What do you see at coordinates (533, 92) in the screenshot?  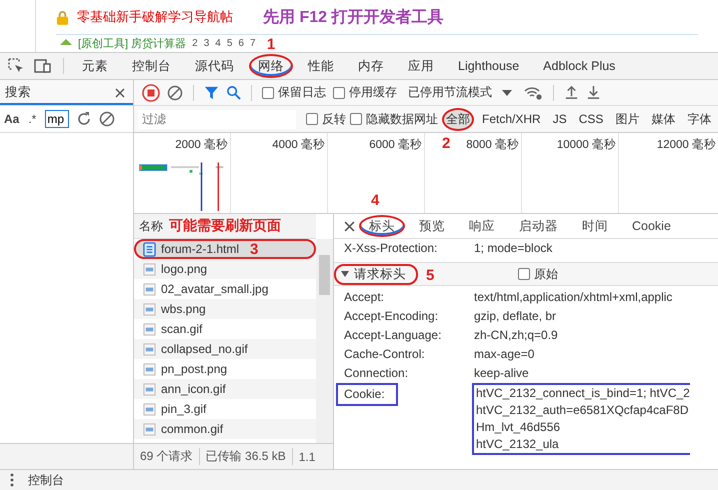 I see `wifi-settings-icon` at bounding box center [533, 92].